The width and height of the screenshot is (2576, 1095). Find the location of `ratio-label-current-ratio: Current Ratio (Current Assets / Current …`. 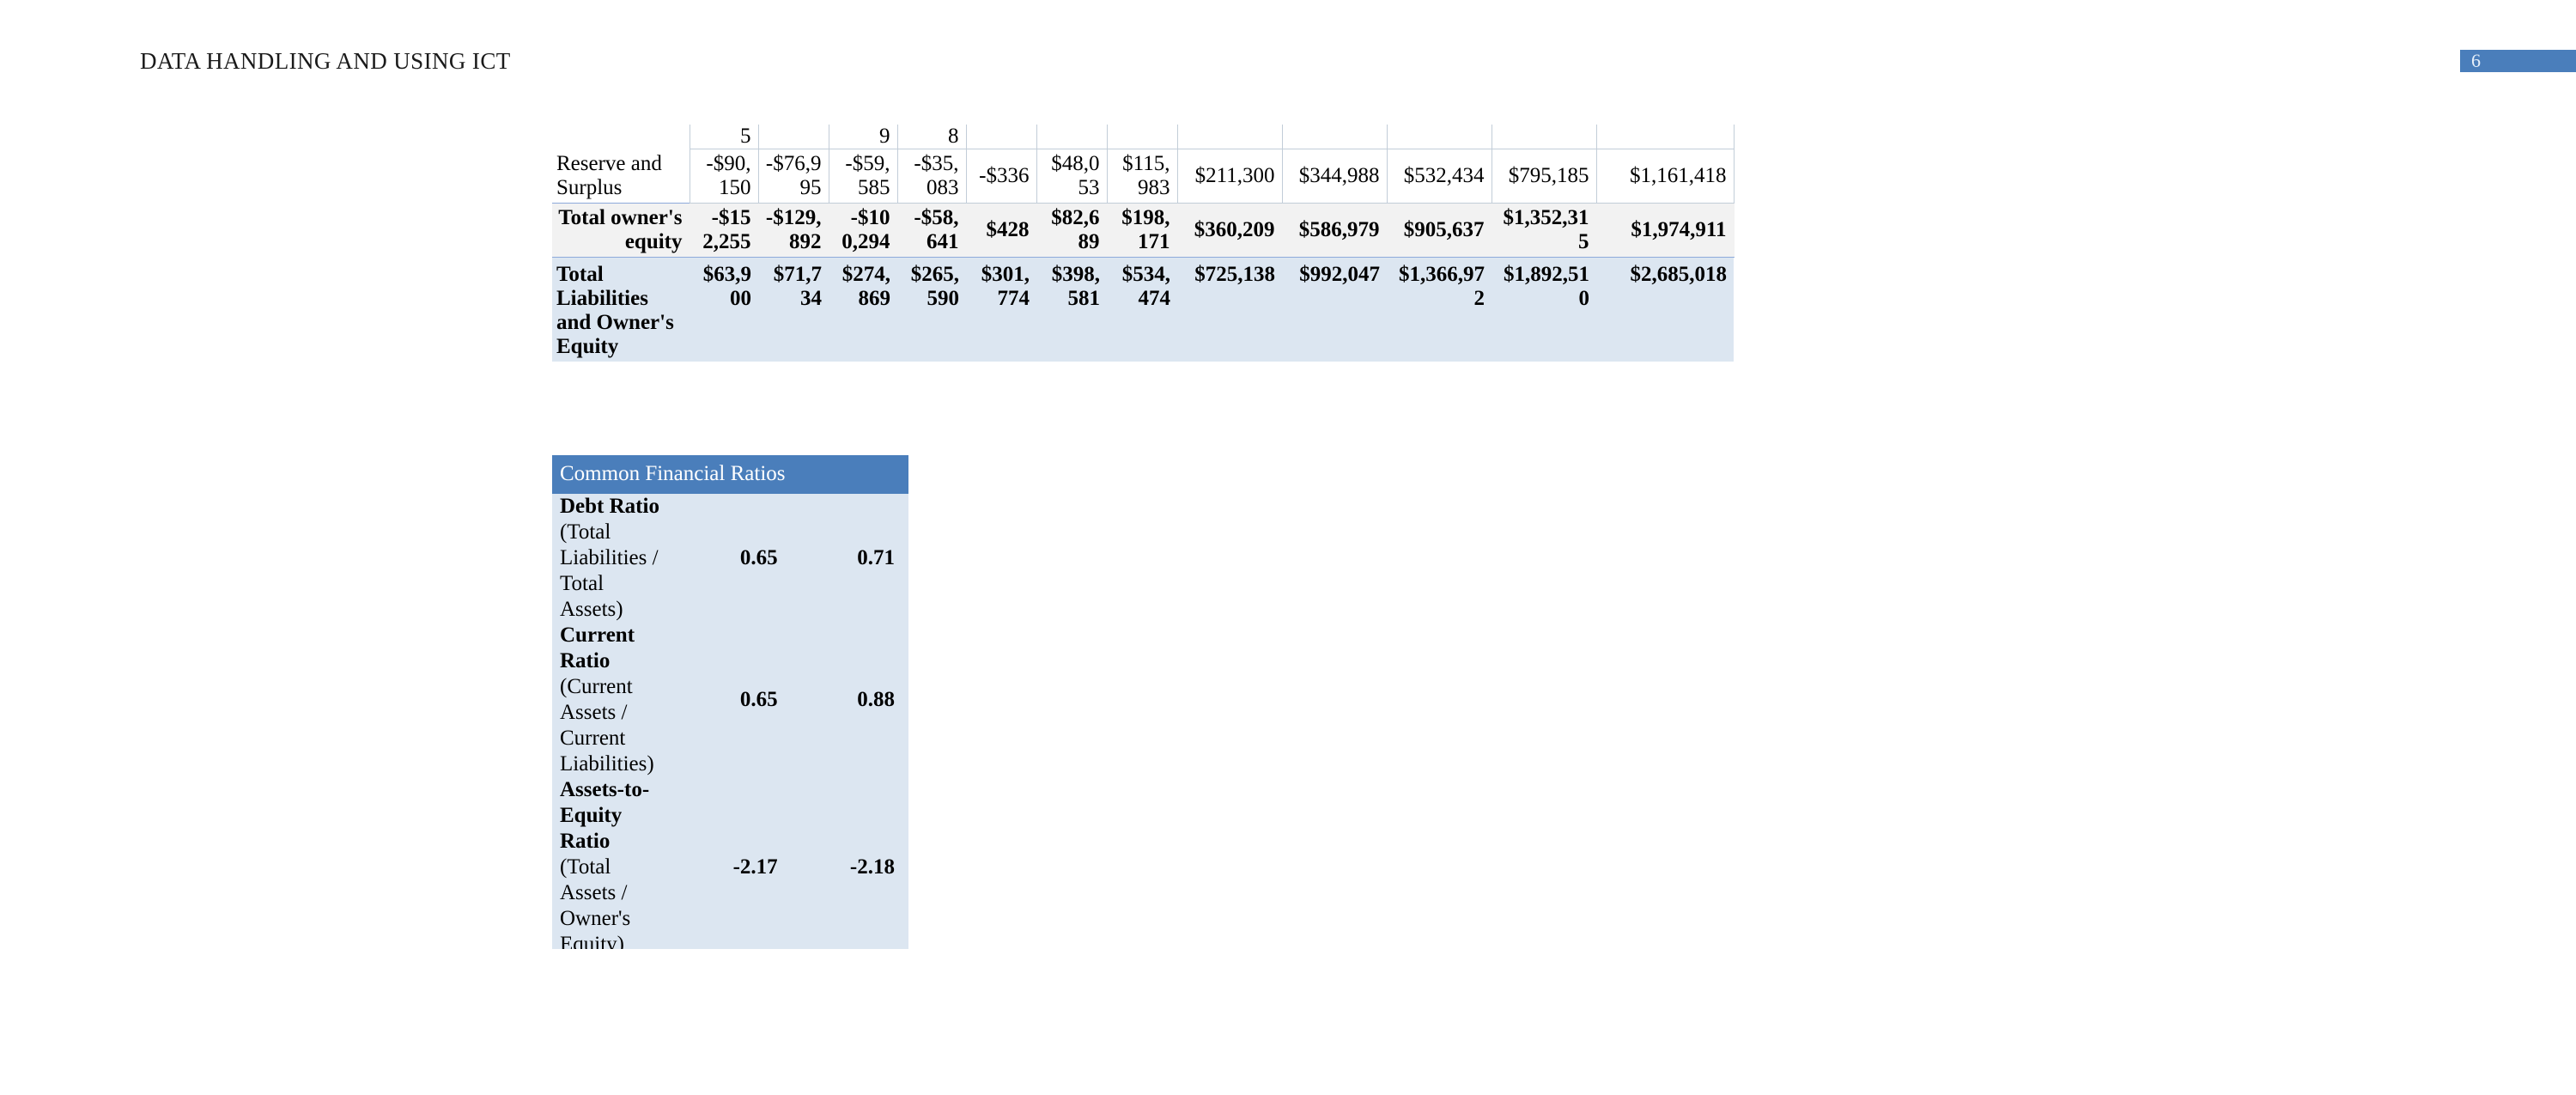

ratio-label-current-ratio: Current Ratio (Current Assets / Current … is located at coordinates (611, 700).